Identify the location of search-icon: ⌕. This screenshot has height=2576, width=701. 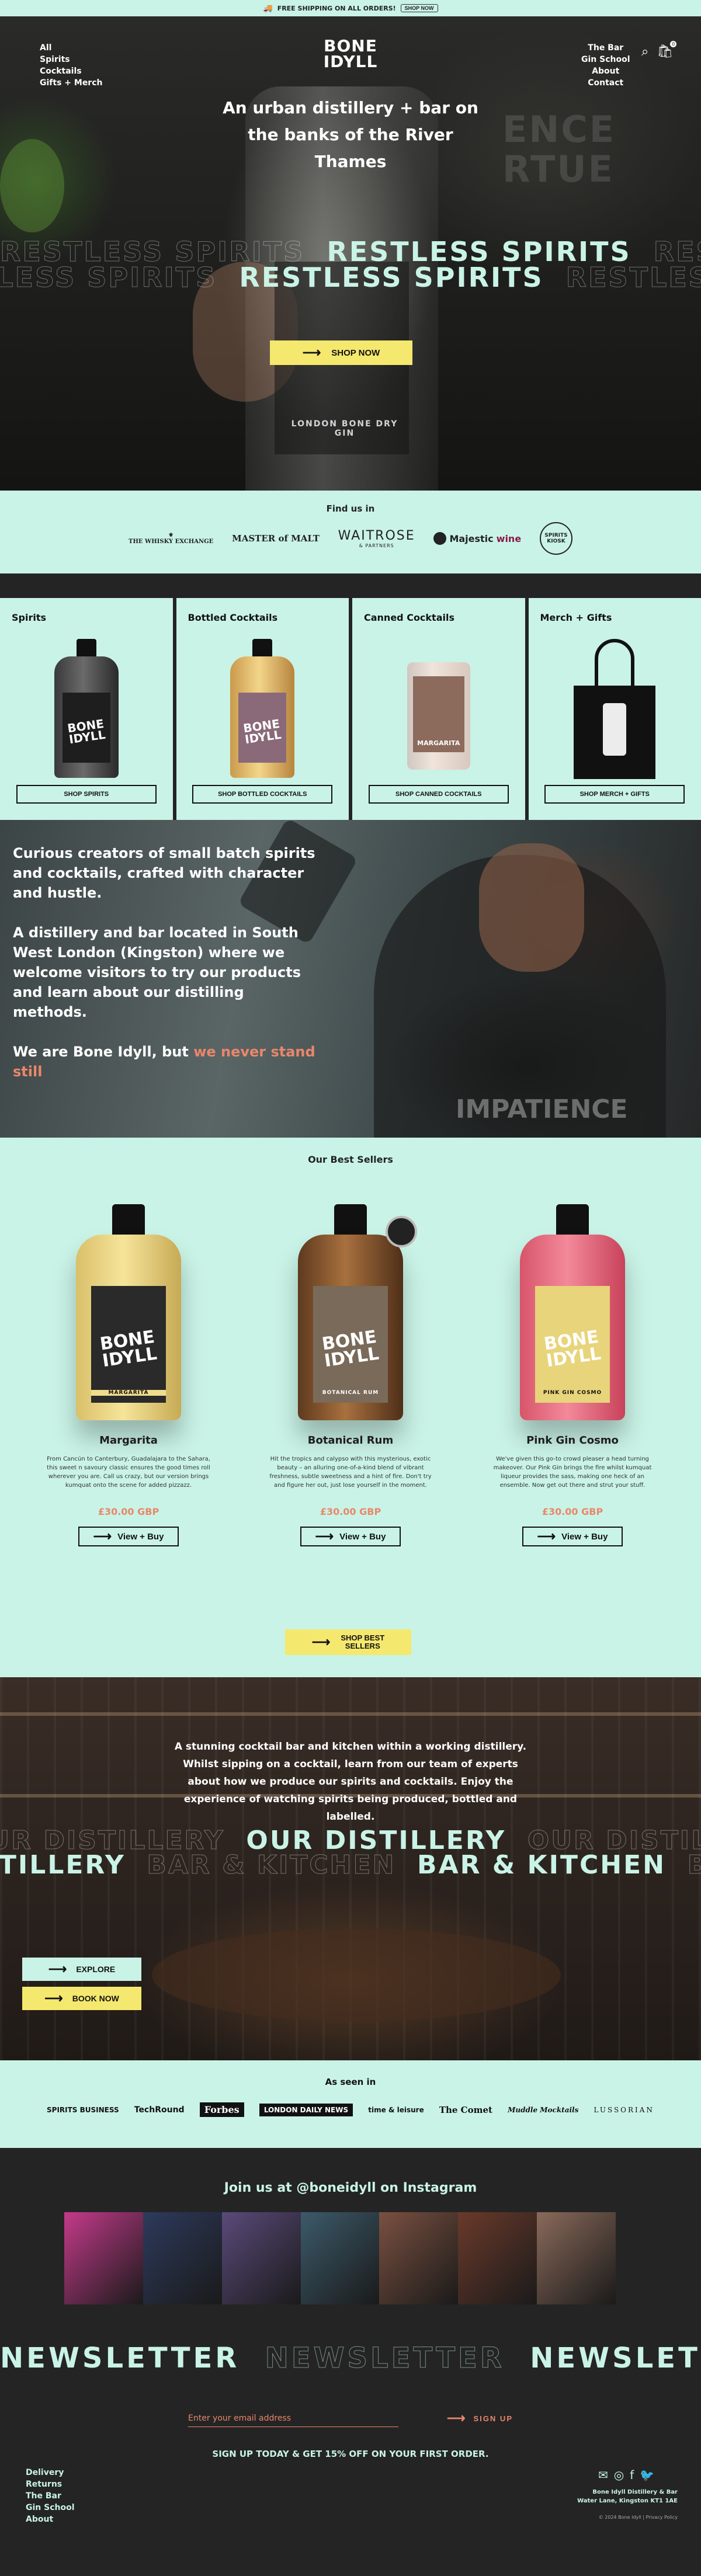
(644, 52).